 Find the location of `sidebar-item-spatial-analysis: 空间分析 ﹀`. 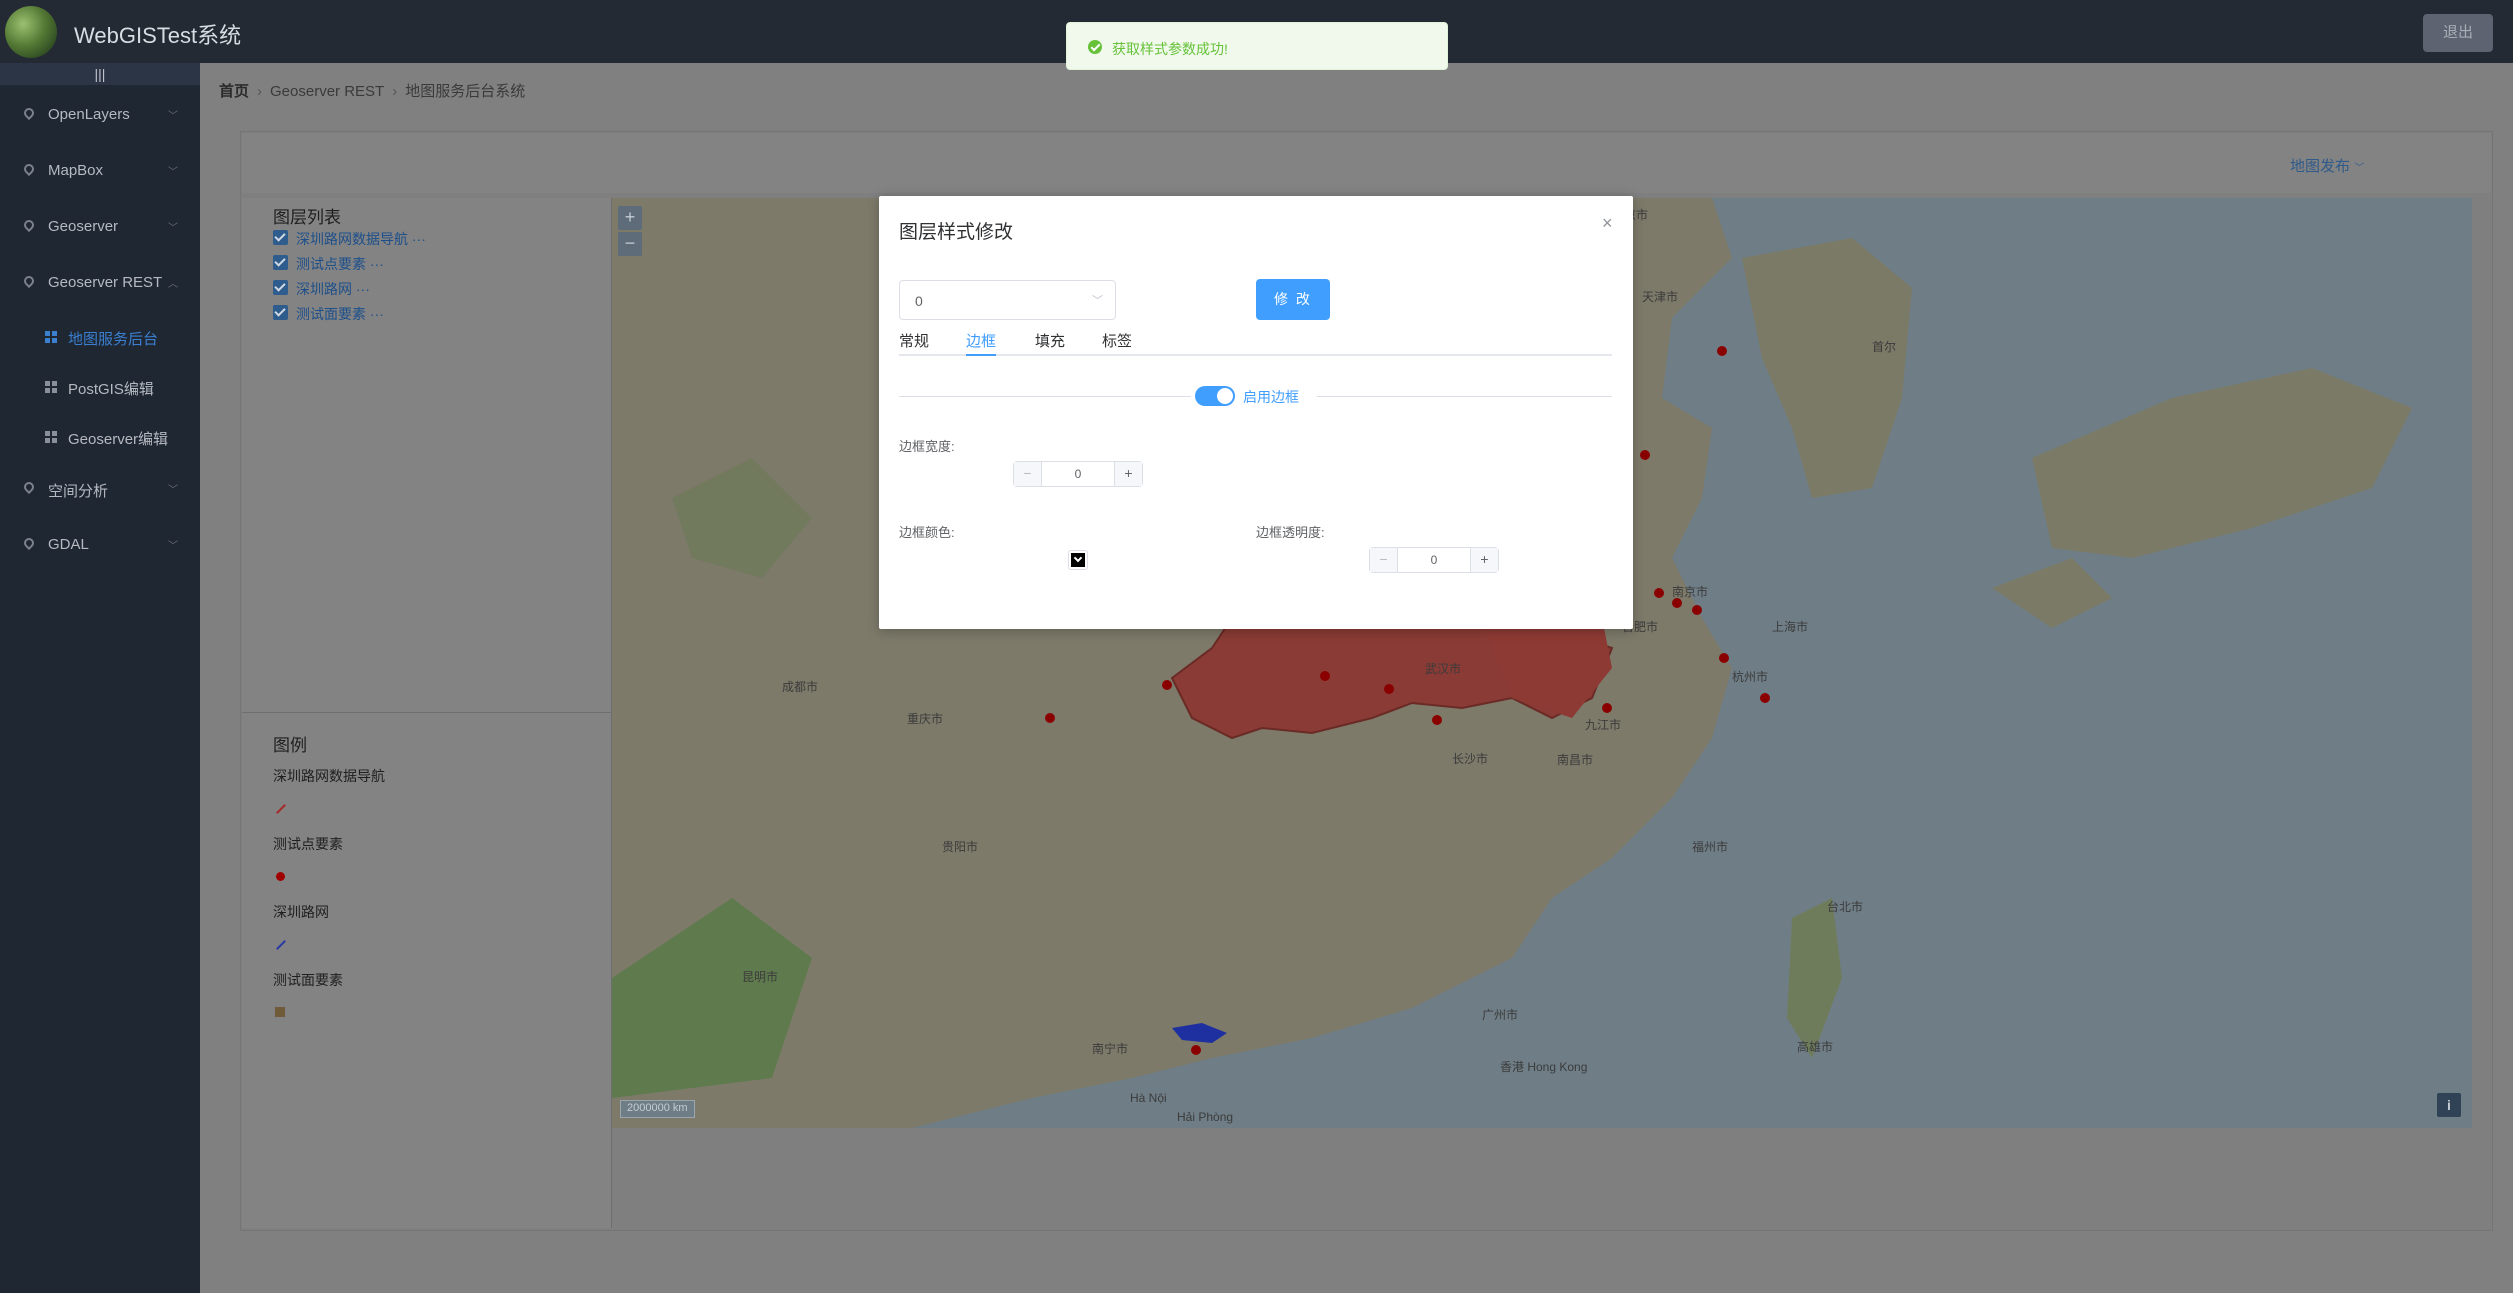

sidebar-item-spatial-analysis: 空间分析 ﹀ is located at coordinates (100, 489).